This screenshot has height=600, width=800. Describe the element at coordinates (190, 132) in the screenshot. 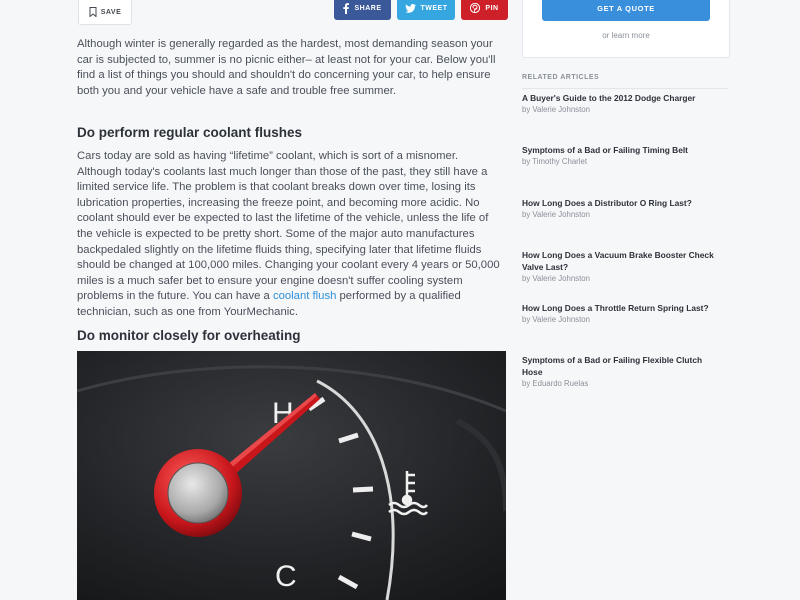

I see `section-heading-coolant: Do perform regular coolant flushes` at that location.